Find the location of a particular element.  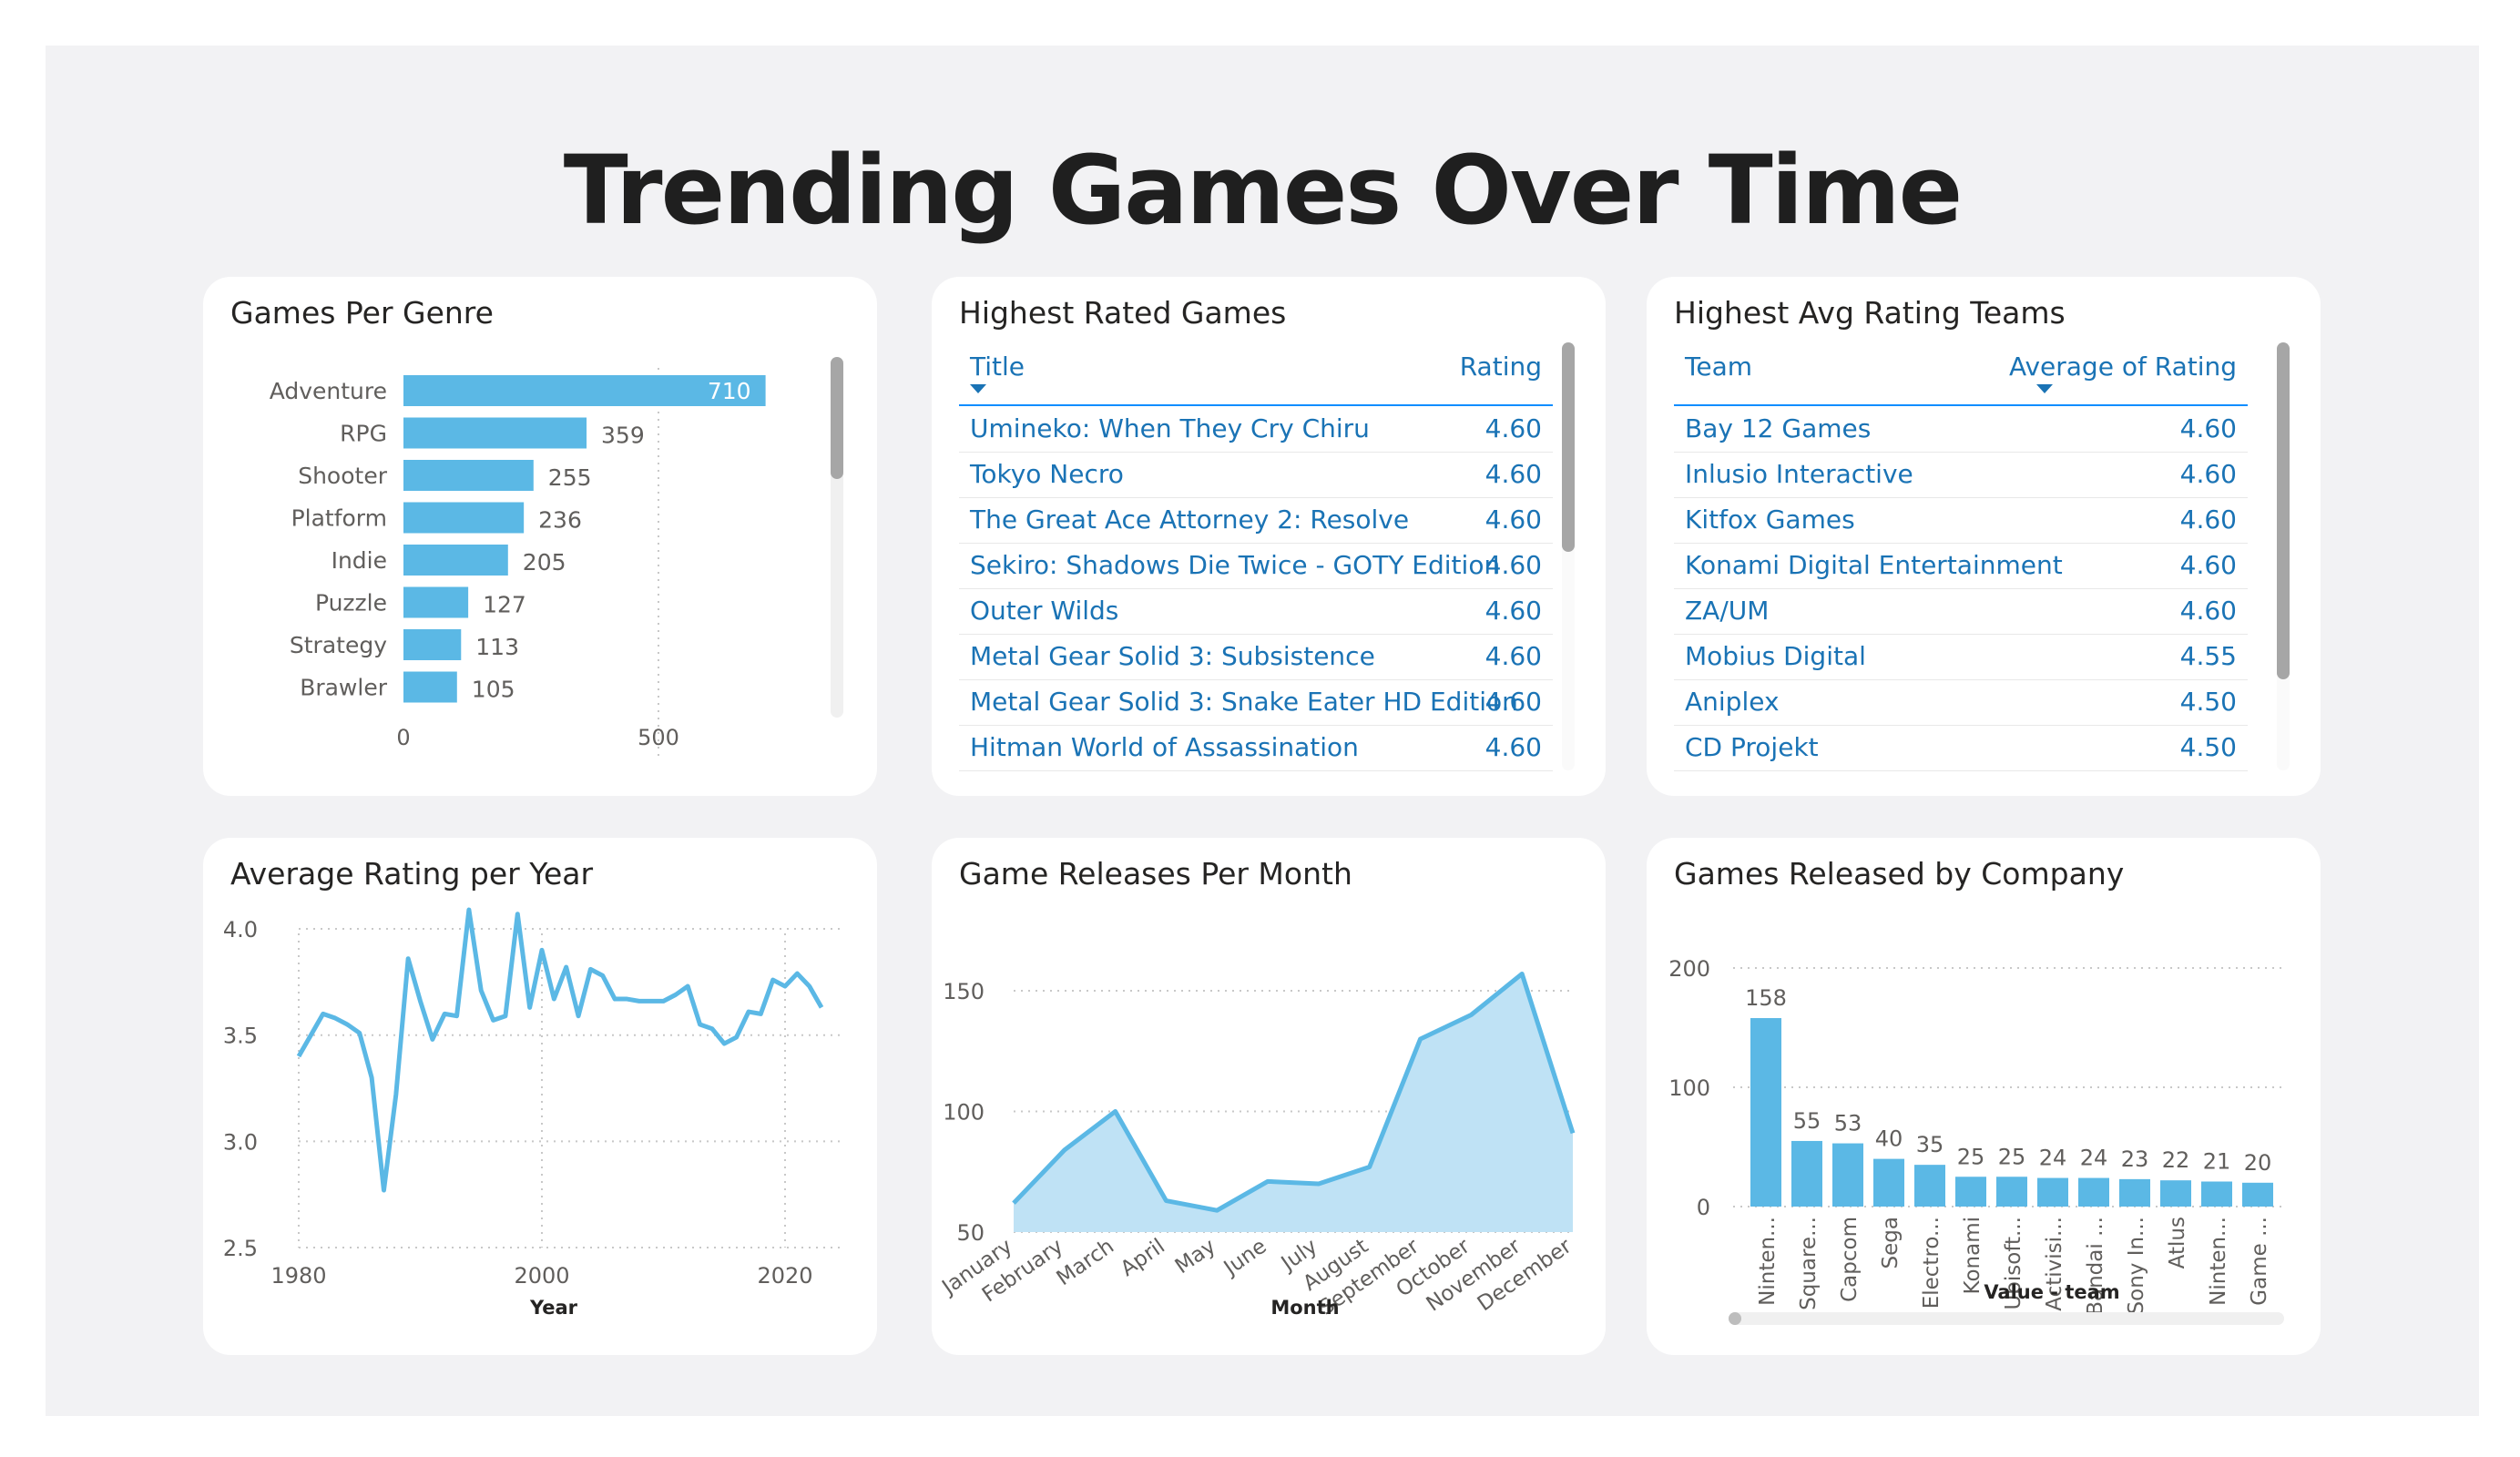

team-rating-cell: 4.55 is located at coordinates (2208, 656).